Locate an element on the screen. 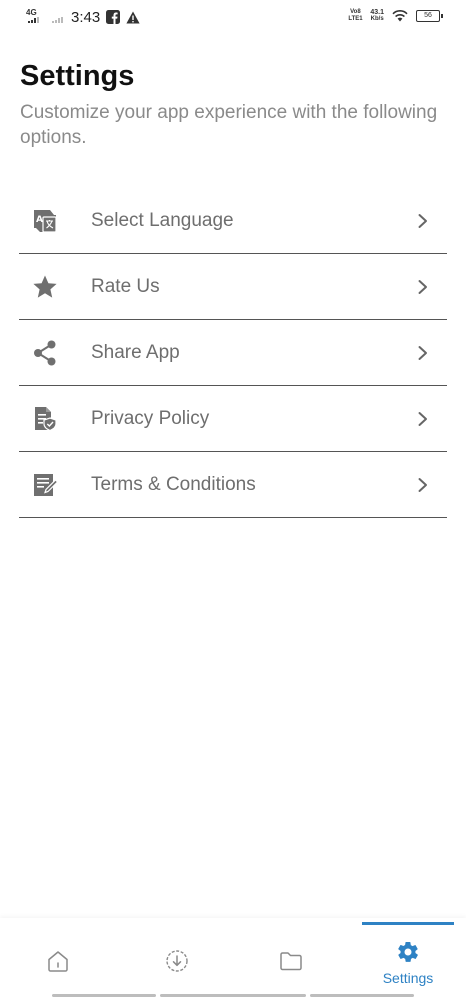  home-icon is located at coordinates (58, 961).